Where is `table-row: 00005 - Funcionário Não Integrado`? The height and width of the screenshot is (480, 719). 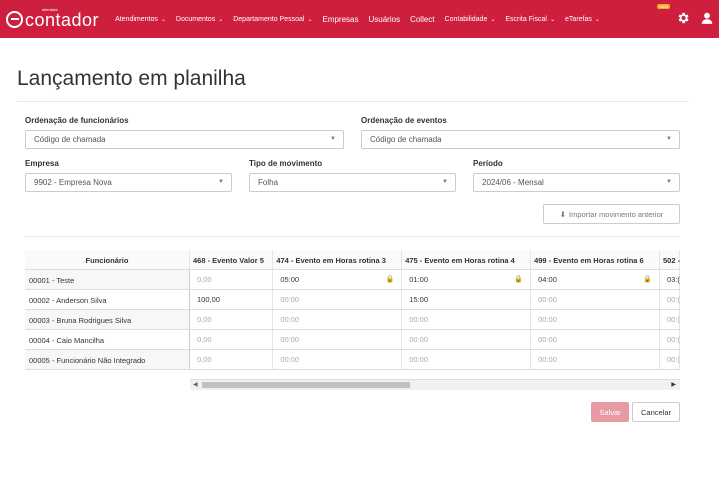
table-row: 00005 - Funcionário Não Integrado is located at coordinates (107, 360).